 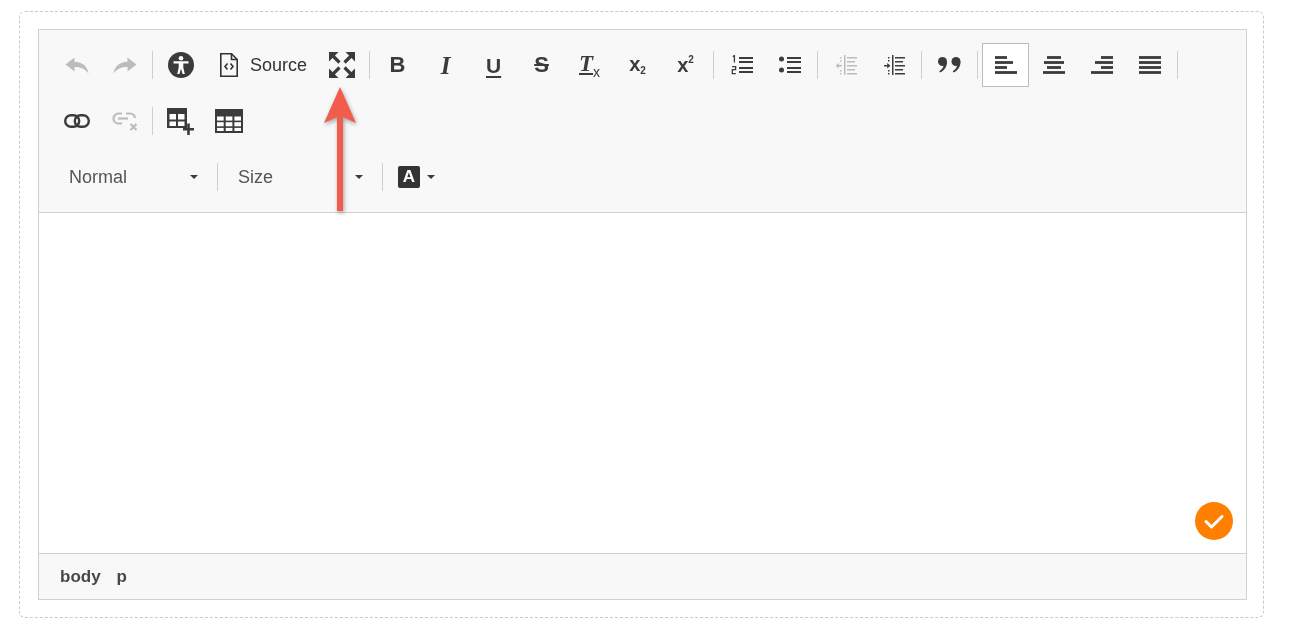 I want to click on align-left-icon, so click(x=1005, y=65).